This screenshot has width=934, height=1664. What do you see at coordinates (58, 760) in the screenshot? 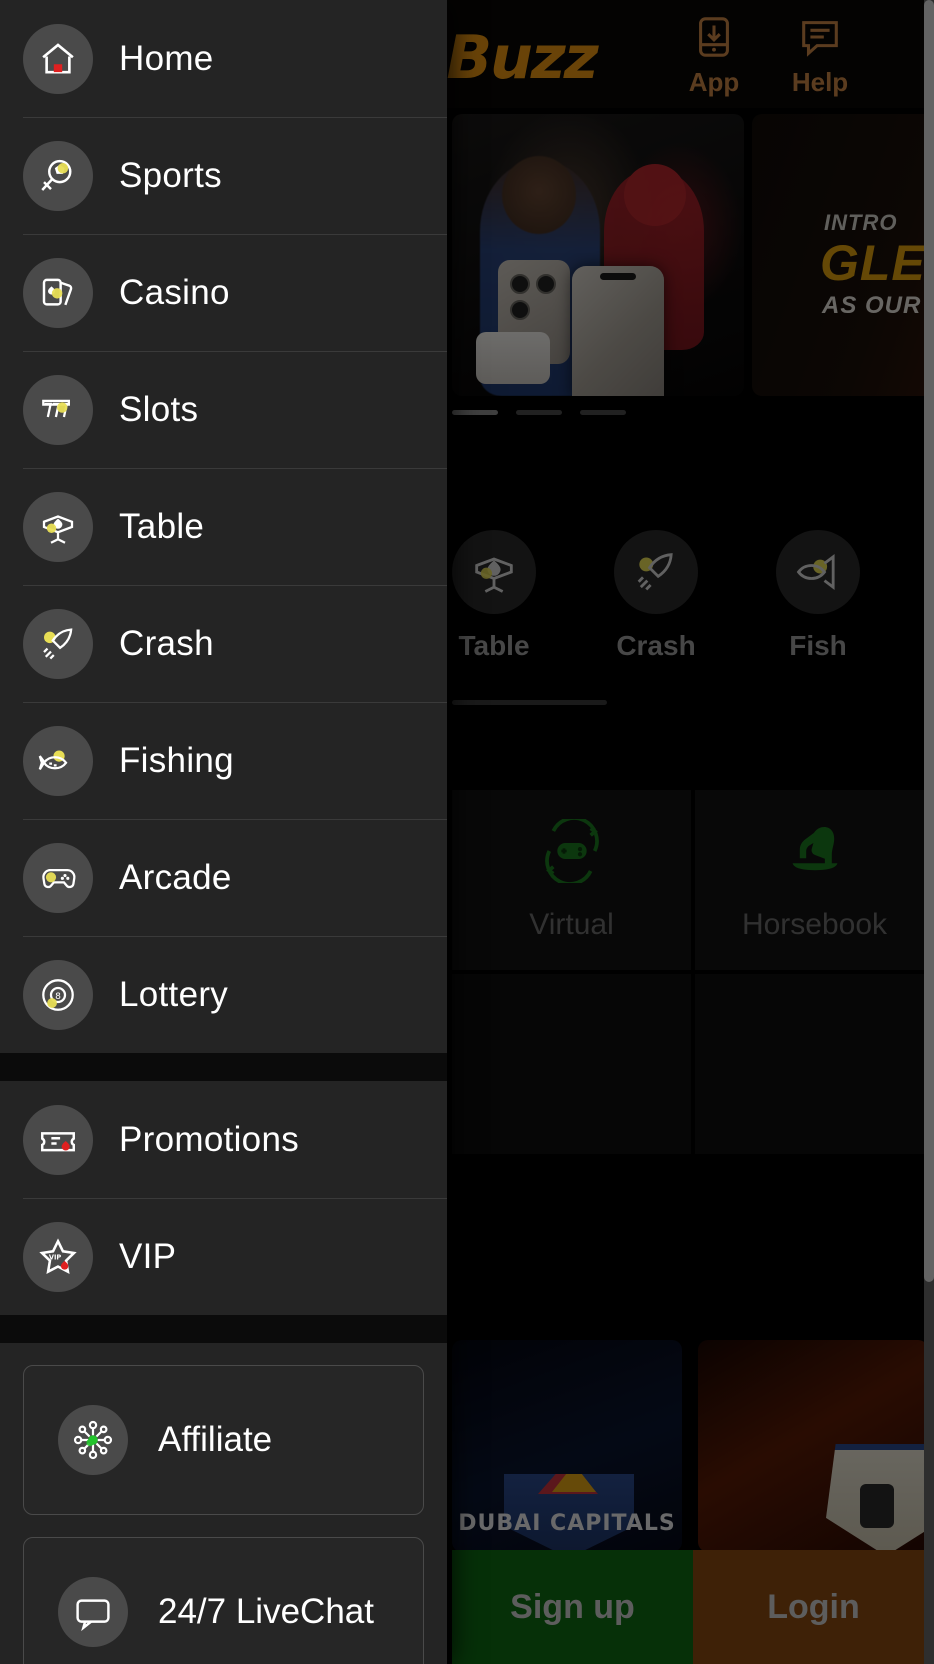
I see `fish-icon` at bounding box center [58, 760].